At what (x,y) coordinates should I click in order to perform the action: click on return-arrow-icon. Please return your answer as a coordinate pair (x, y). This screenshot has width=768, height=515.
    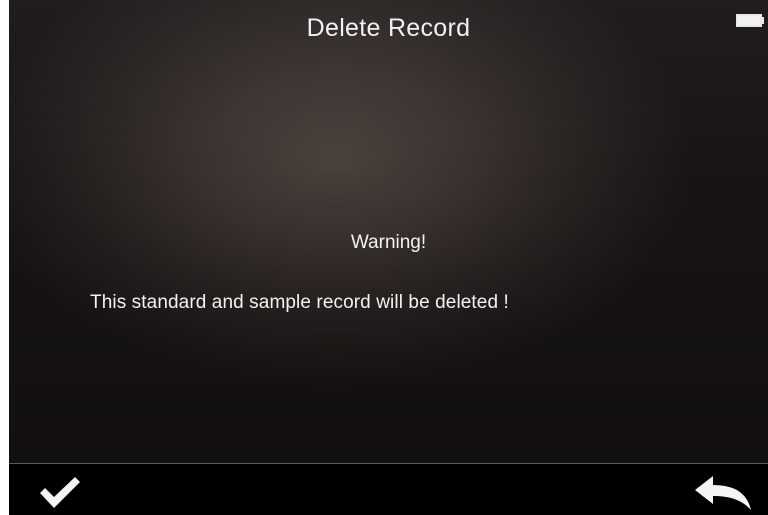
    Looking at the image, I should click on (723, 493).